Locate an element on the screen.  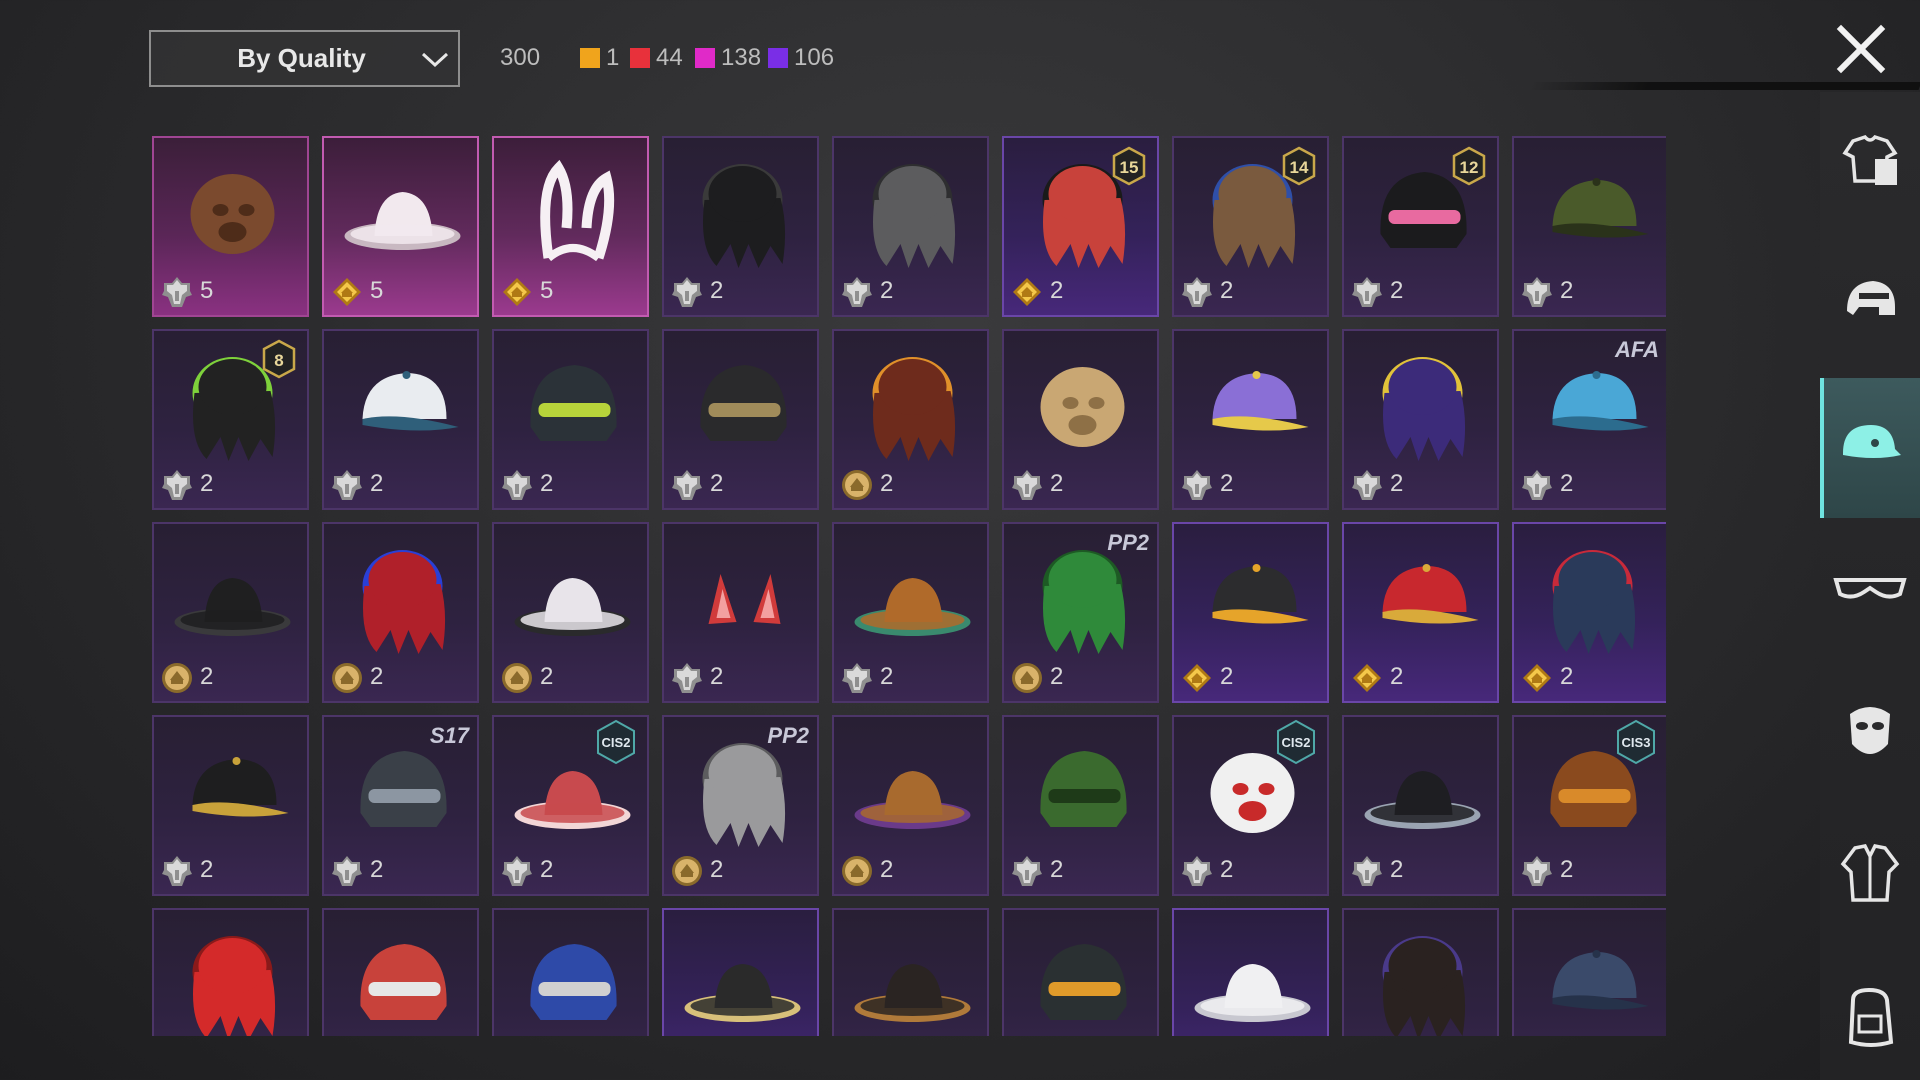
close-button is located at coordinates (1861, 49).